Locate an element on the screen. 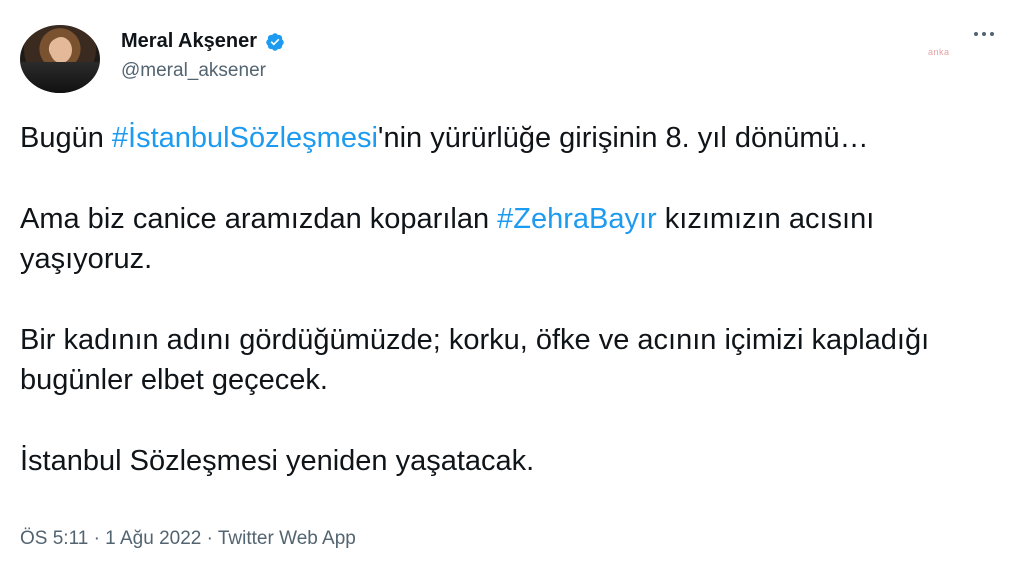 Image resolution: width=1024 pixels, height=576 pixels. tweet-timestamp: ÖS 5:11 · 1 Ağu 2022 · Twitter Web App is located at coordinates (188, 539).